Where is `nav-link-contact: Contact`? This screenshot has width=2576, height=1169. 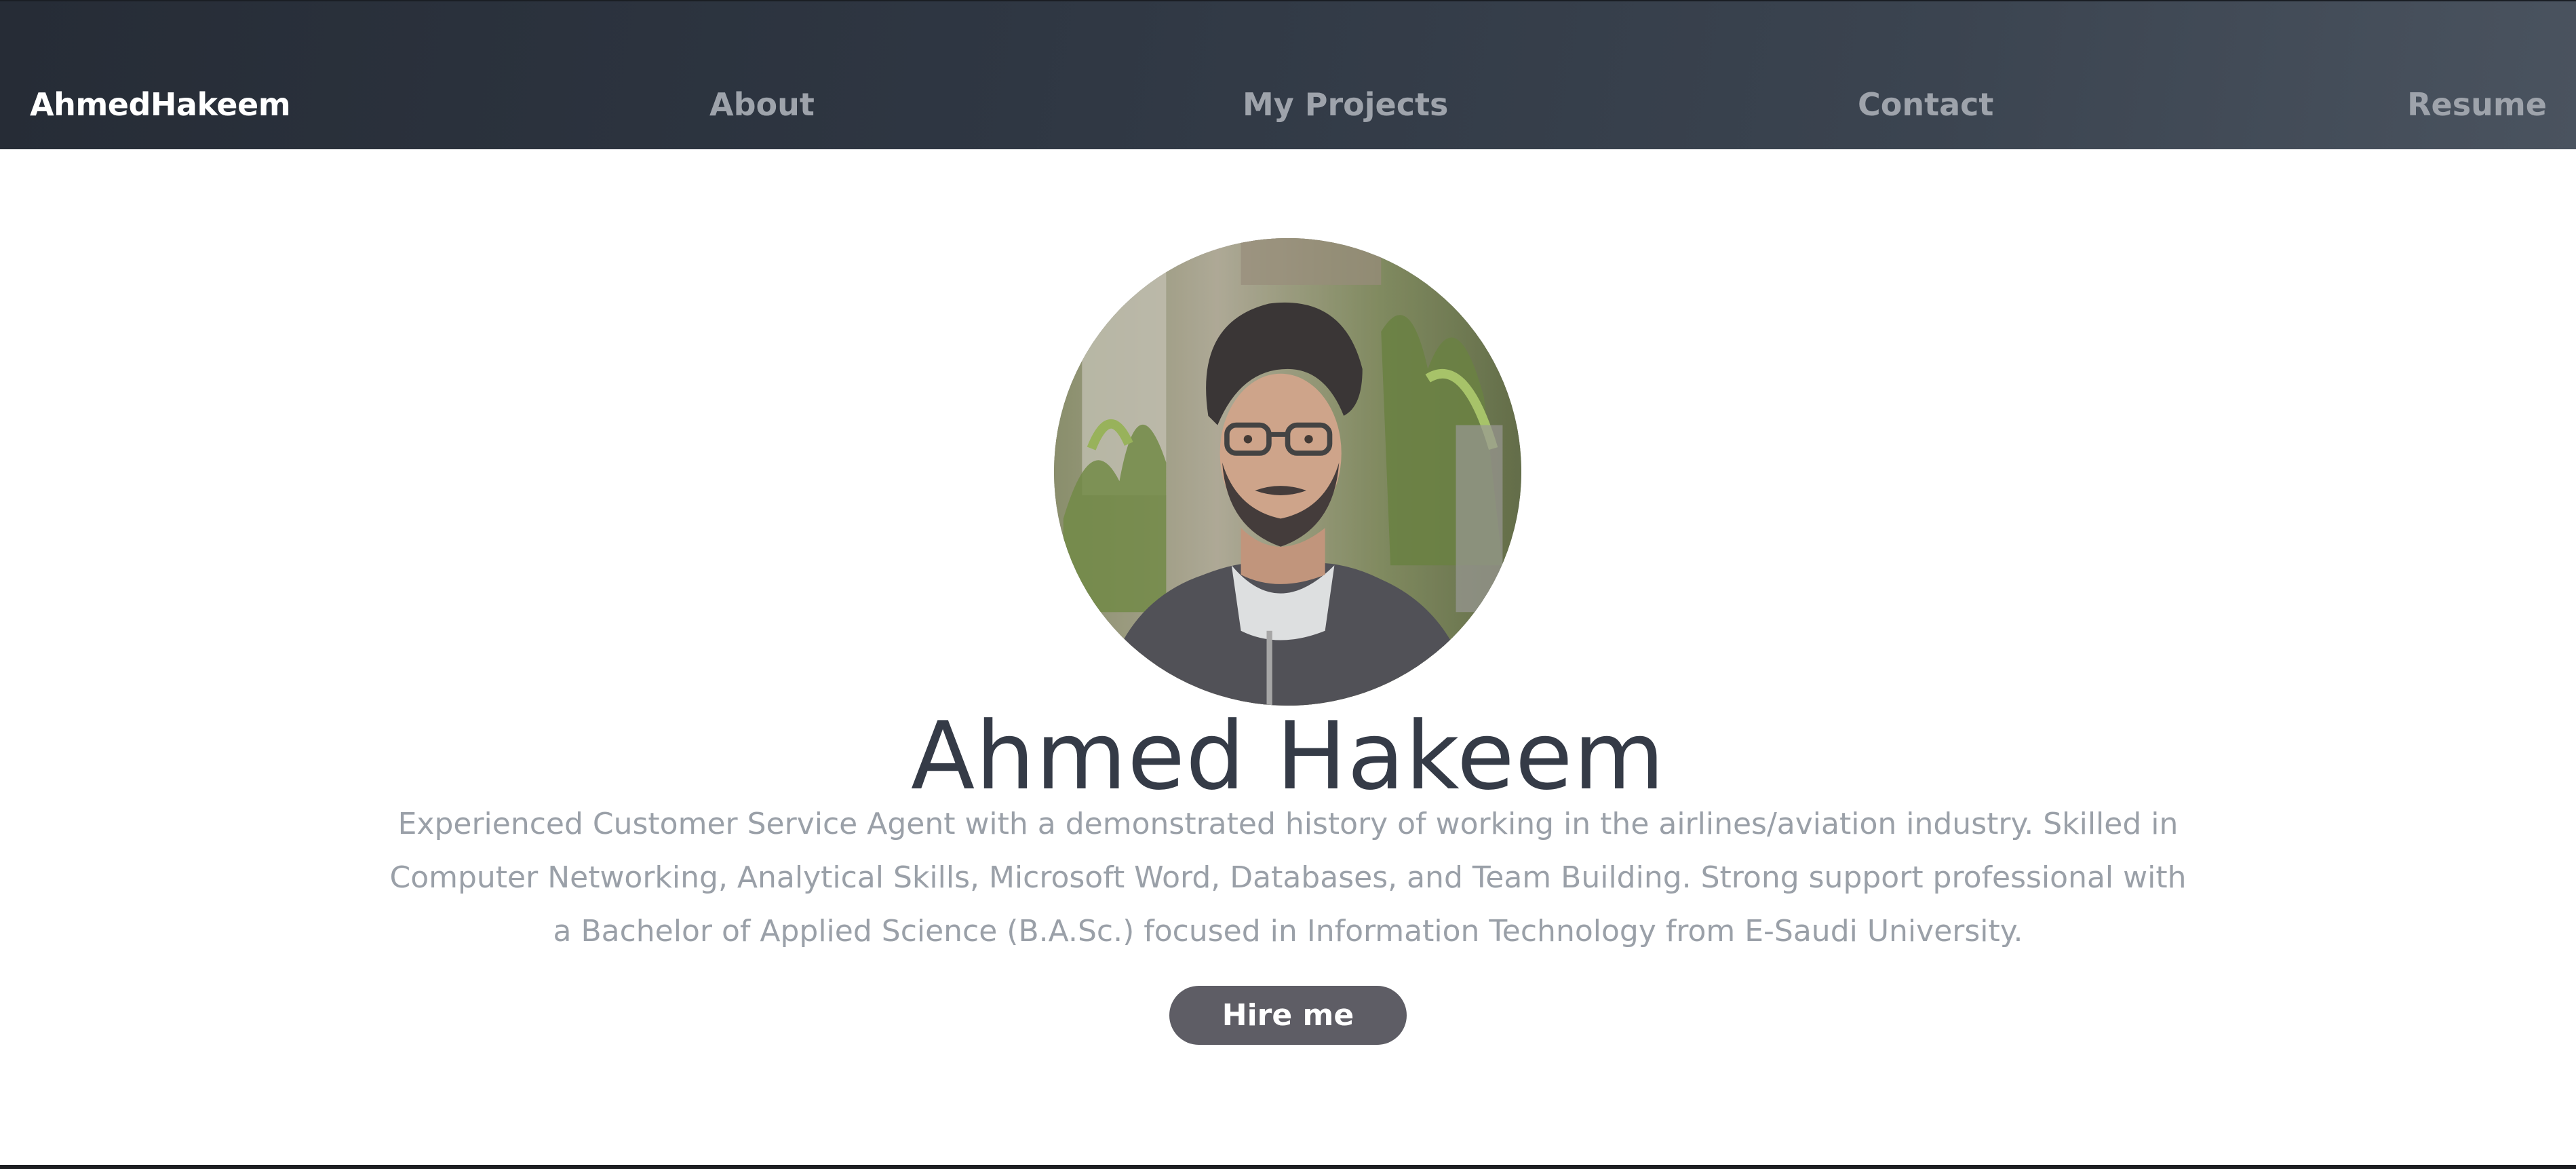 nav-link-contact: Contact is located at coordinates (1925, 104).